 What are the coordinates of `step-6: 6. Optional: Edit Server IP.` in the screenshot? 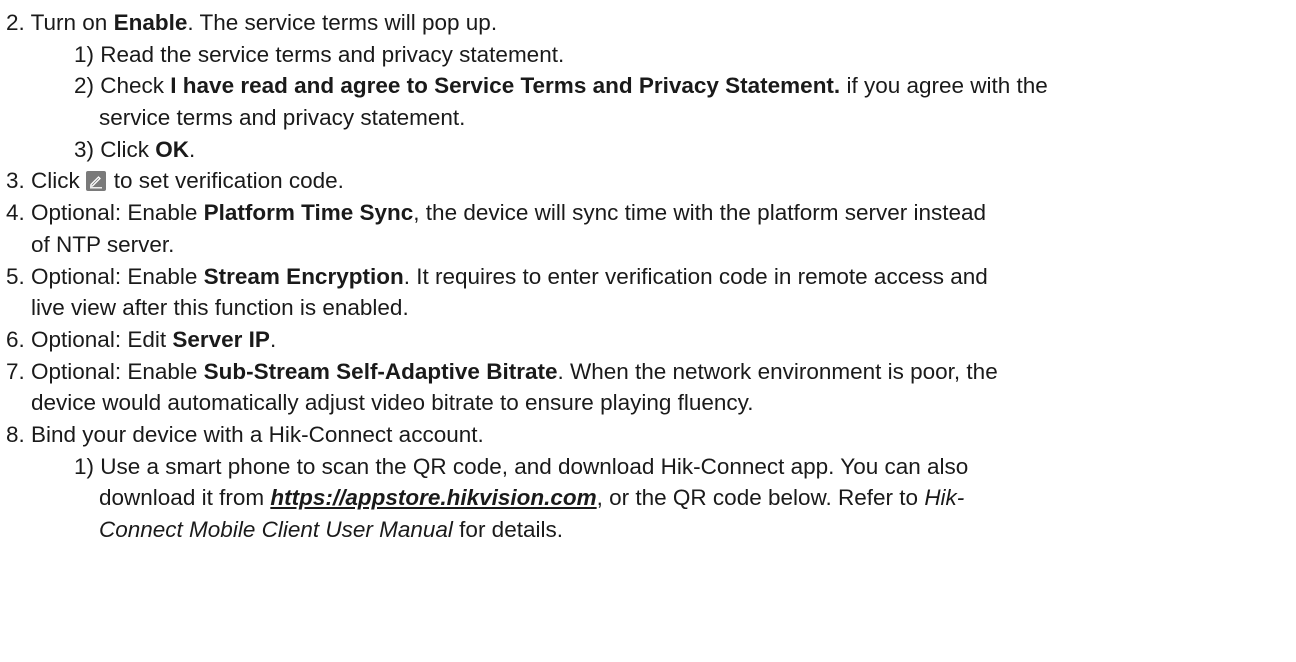 It's located at (141, 339).